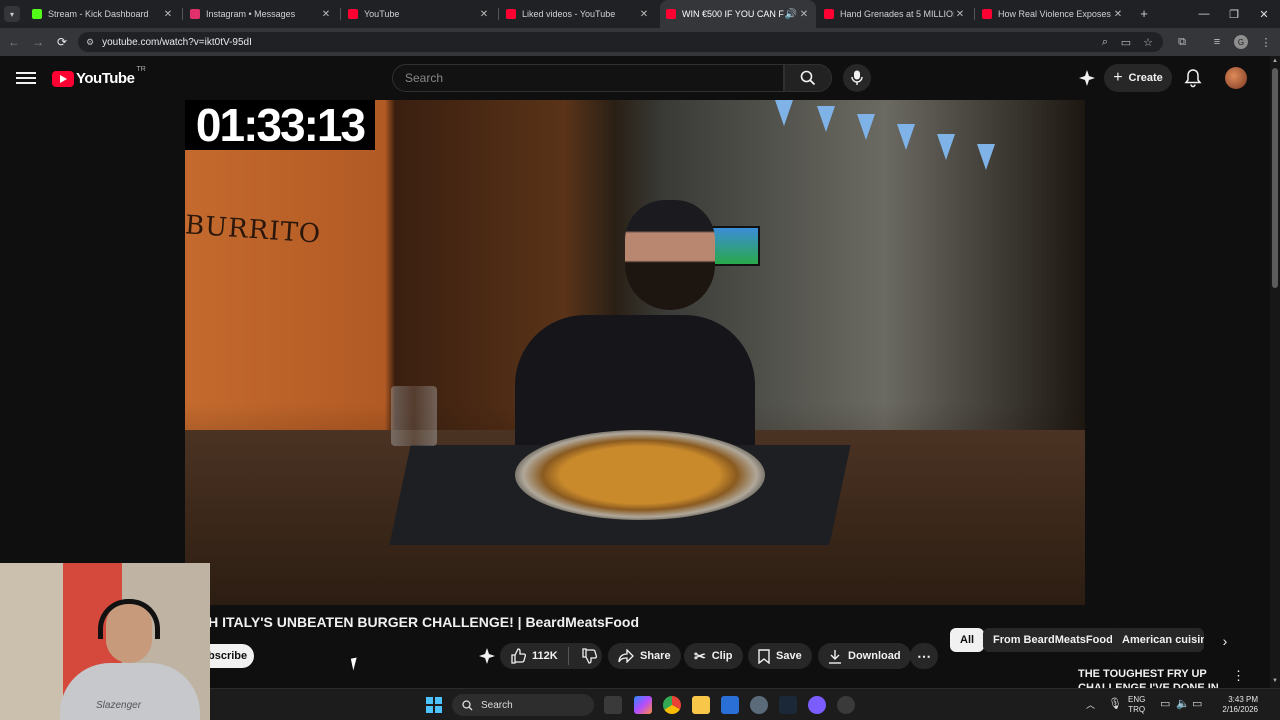 The width and height of the screenshot is (1280, 720). I want to click on save-button: Save, so click(780, 656).